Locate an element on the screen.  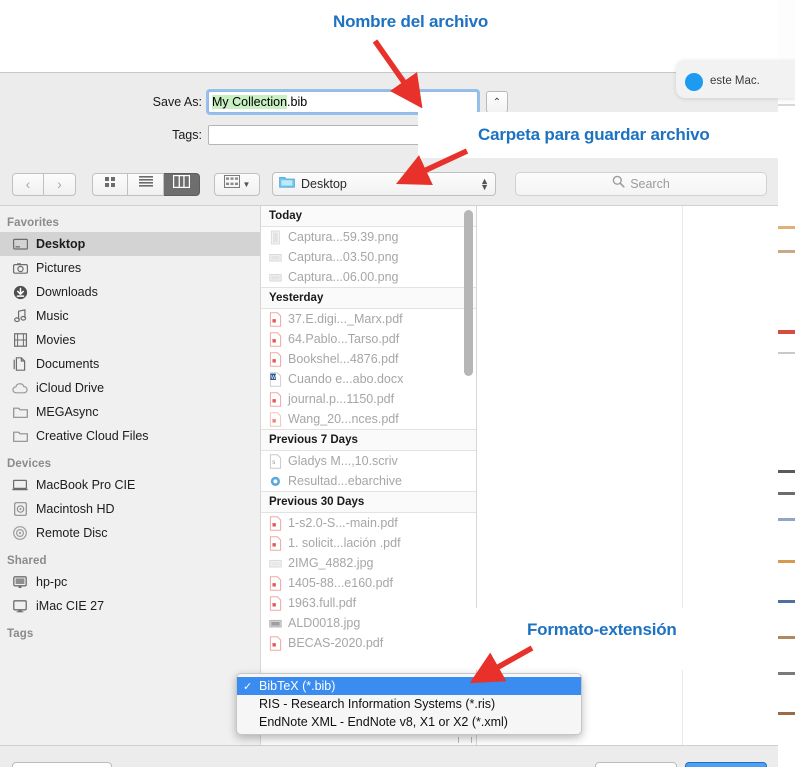
documents-icon is located at coordinates (20, 364).